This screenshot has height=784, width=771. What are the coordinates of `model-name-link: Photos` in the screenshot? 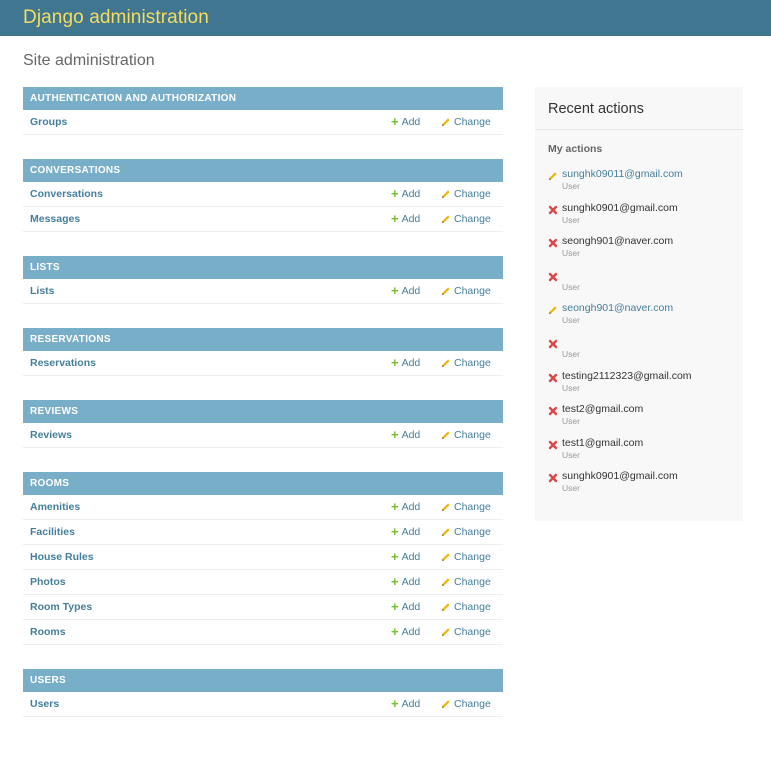 It's located at (48, 582).